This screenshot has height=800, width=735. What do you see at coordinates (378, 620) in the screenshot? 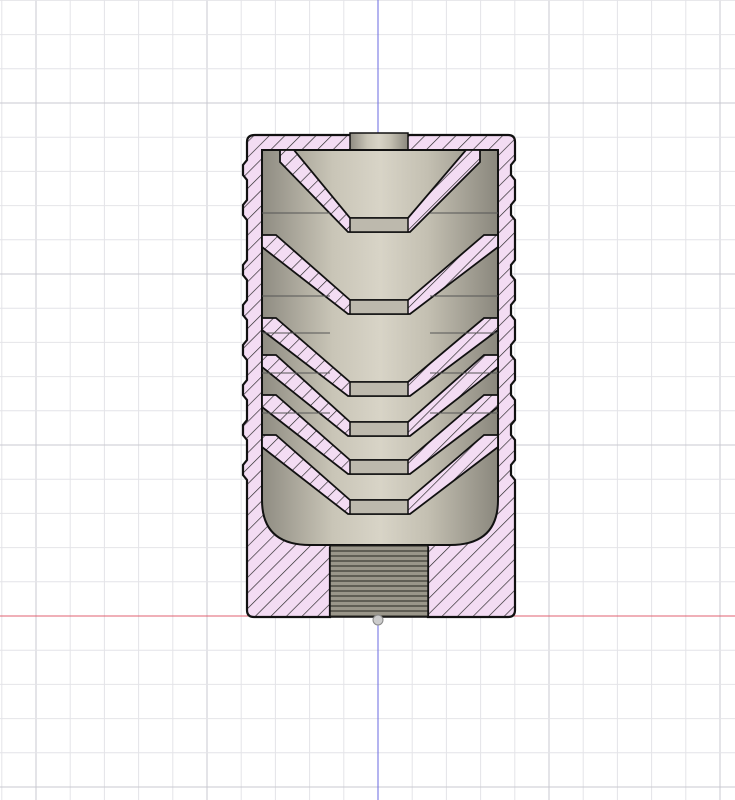
I see `origin-point-icon` at bounding box center [378, 620].